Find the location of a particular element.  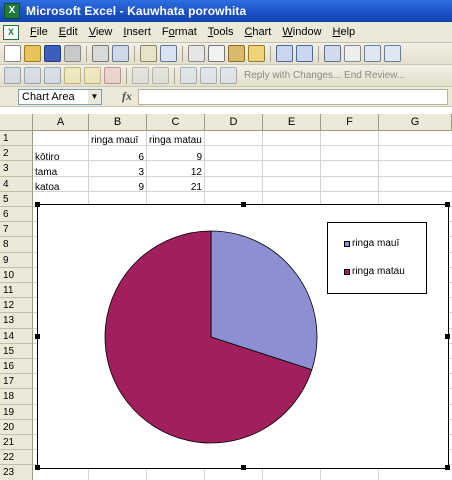

legend-item: ringa mauī is located at coordinates (371, 243).